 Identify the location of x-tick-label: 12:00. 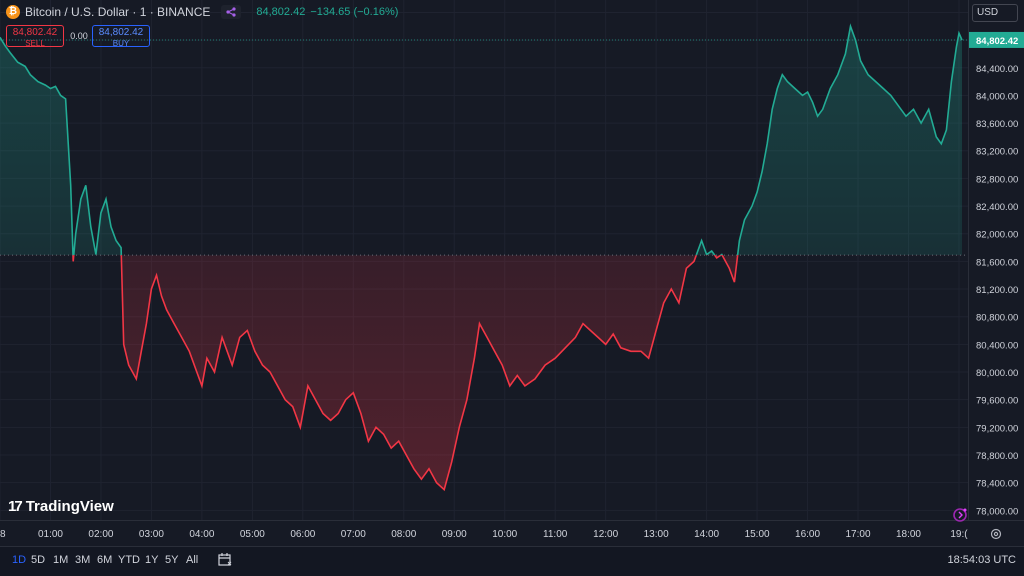
(605, 534).